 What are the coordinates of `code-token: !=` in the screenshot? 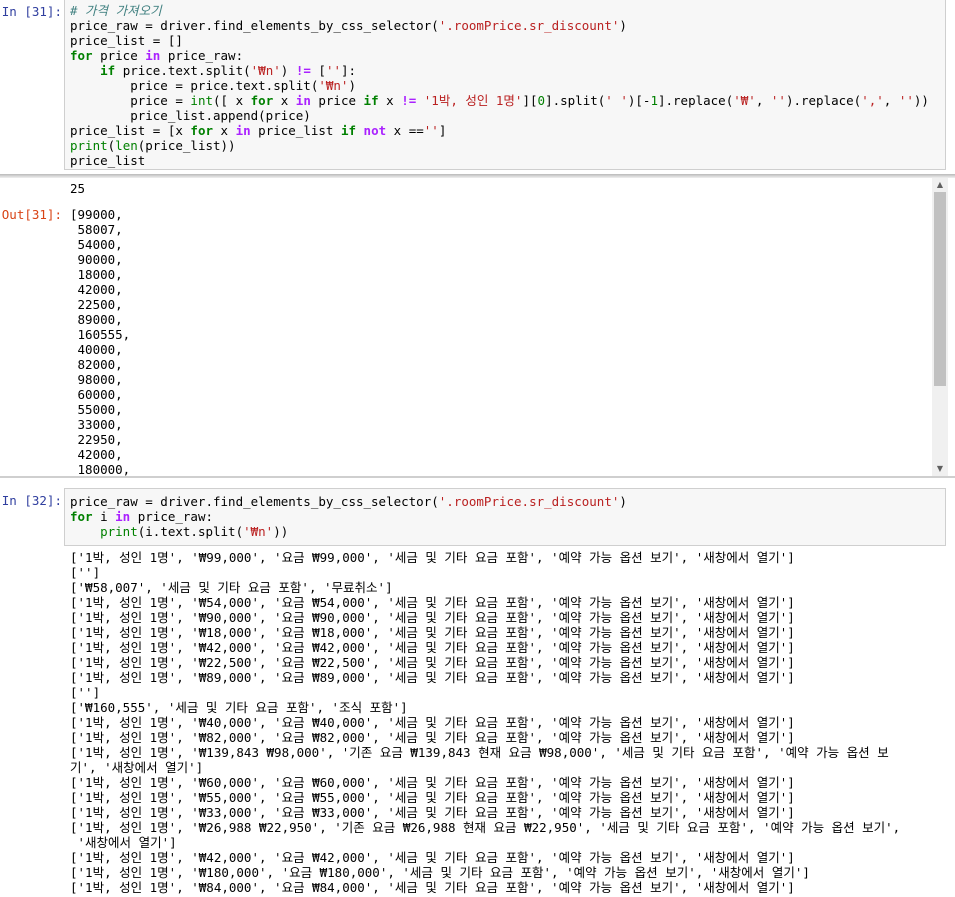 It's located at (303, 70).